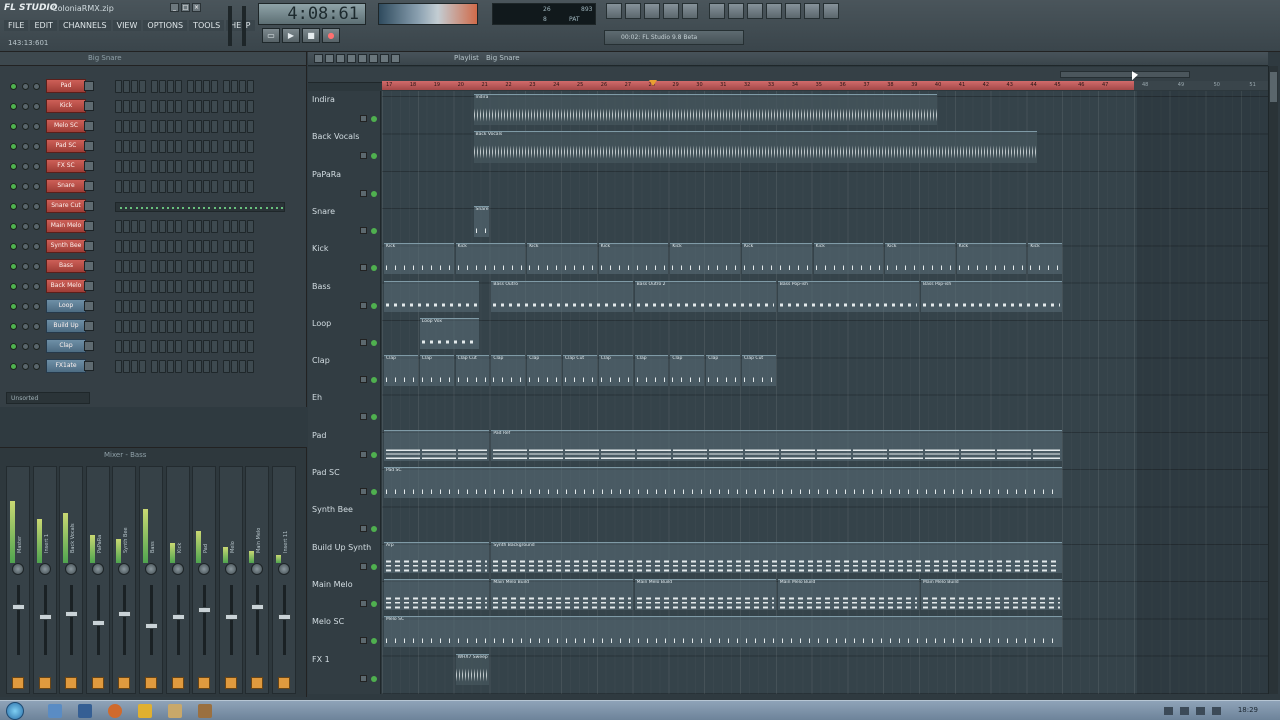 This screenshot has width=1280, height=720. Describe the element at coordinates (774, 11) in the screenshot. I see `settings-icon` at that location.